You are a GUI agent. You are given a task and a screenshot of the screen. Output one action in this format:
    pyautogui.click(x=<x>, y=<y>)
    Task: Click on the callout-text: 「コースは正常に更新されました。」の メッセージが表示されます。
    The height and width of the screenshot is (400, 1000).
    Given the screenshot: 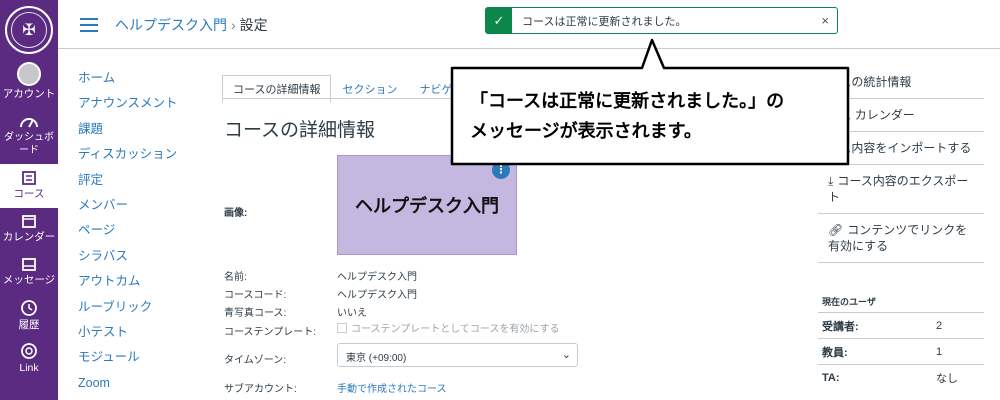 What is the action you would take?
    pyautogui.click(x=655, y=116)
    